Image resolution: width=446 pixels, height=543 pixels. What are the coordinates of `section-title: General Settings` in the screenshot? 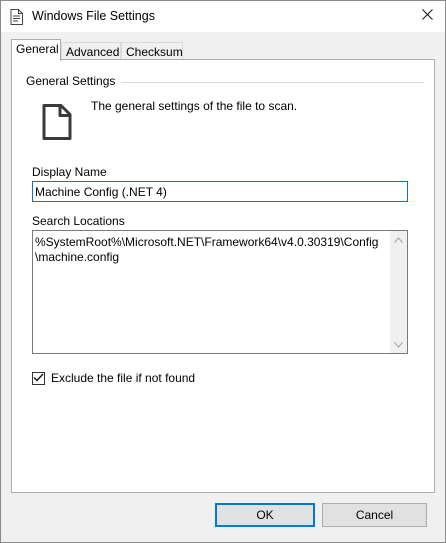 It's located at (74, 81).